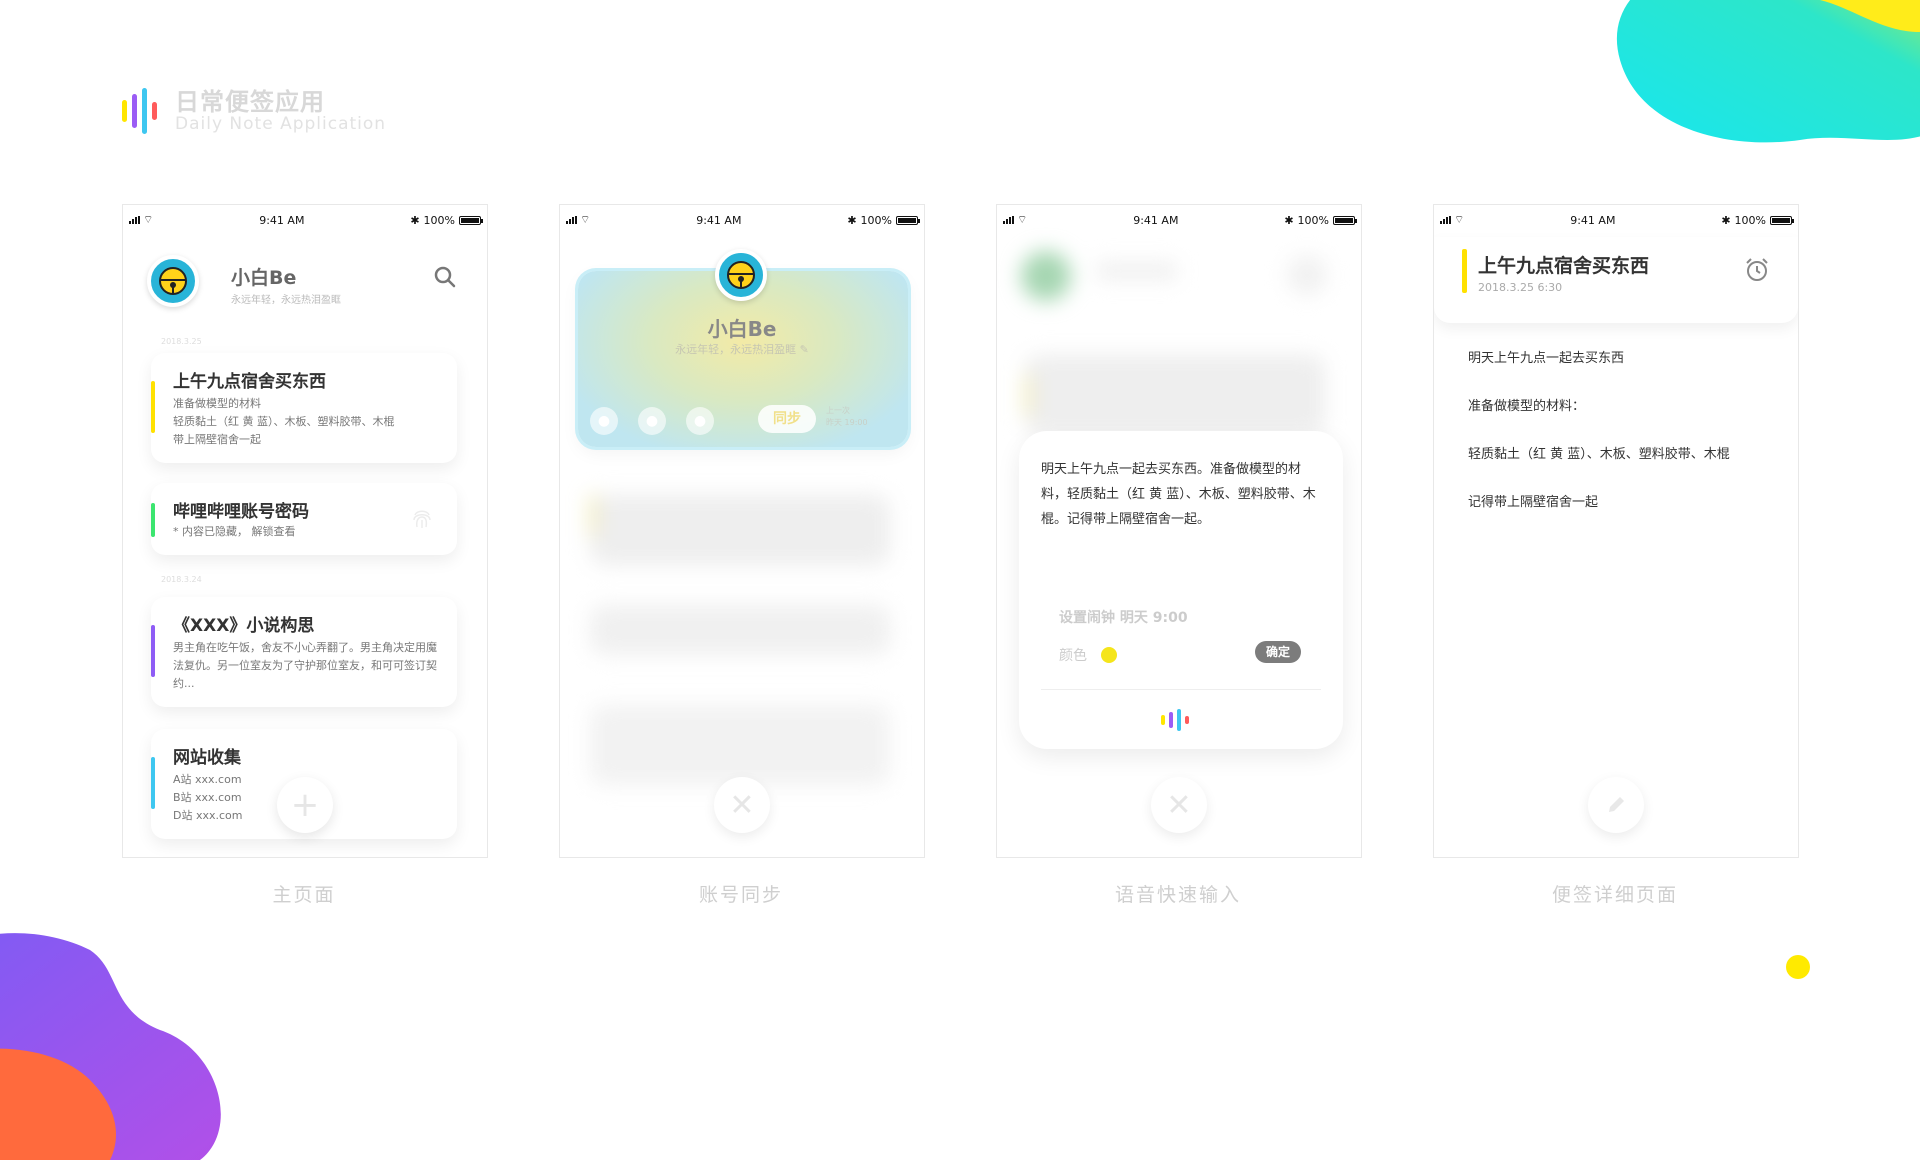 This screenshot has height=1160, width=1920. Describe the element at coordinates (1616, 280) in the screenshot. I see `detail-header: 上午九点宿舍买东西 2018.3.25 6:30` at that location.